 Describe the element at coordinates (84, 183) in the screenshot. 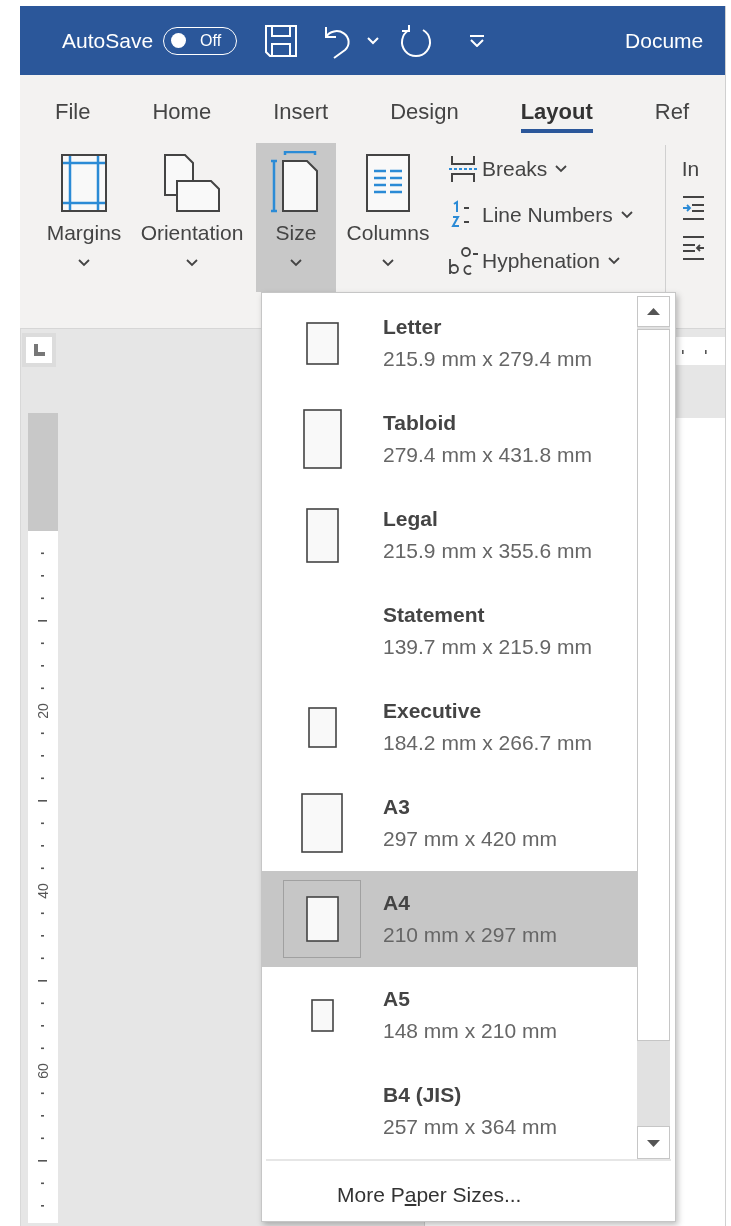

I see `page-margins-icon` at that location.